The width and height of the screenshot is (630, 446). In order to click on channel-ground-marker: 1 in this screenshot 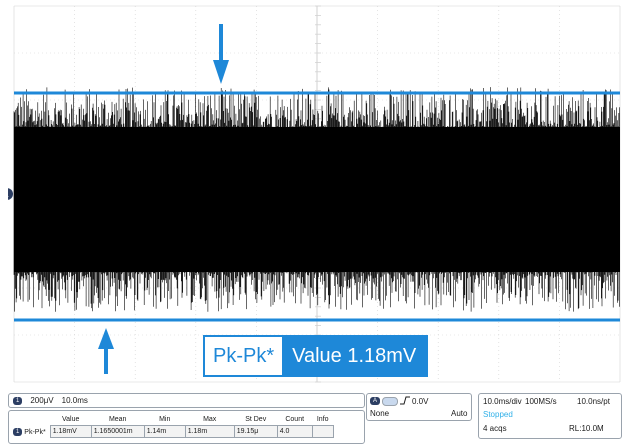, I will do `click(10, 194)`.